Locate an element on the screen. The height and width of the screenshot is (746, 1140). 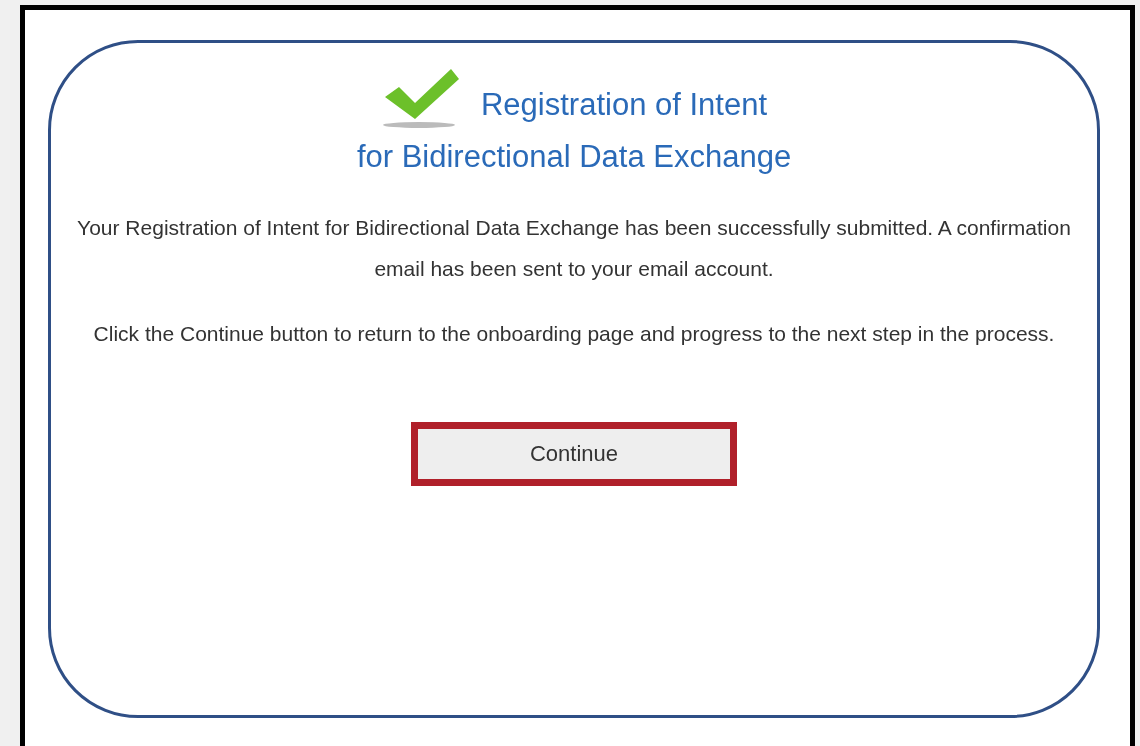
message-text: Your Registration of Intent for Bidirectional Data Exchange has been successfully submitted. A confirmation email has been sent to your email account. is located at coordinates (574, 248).